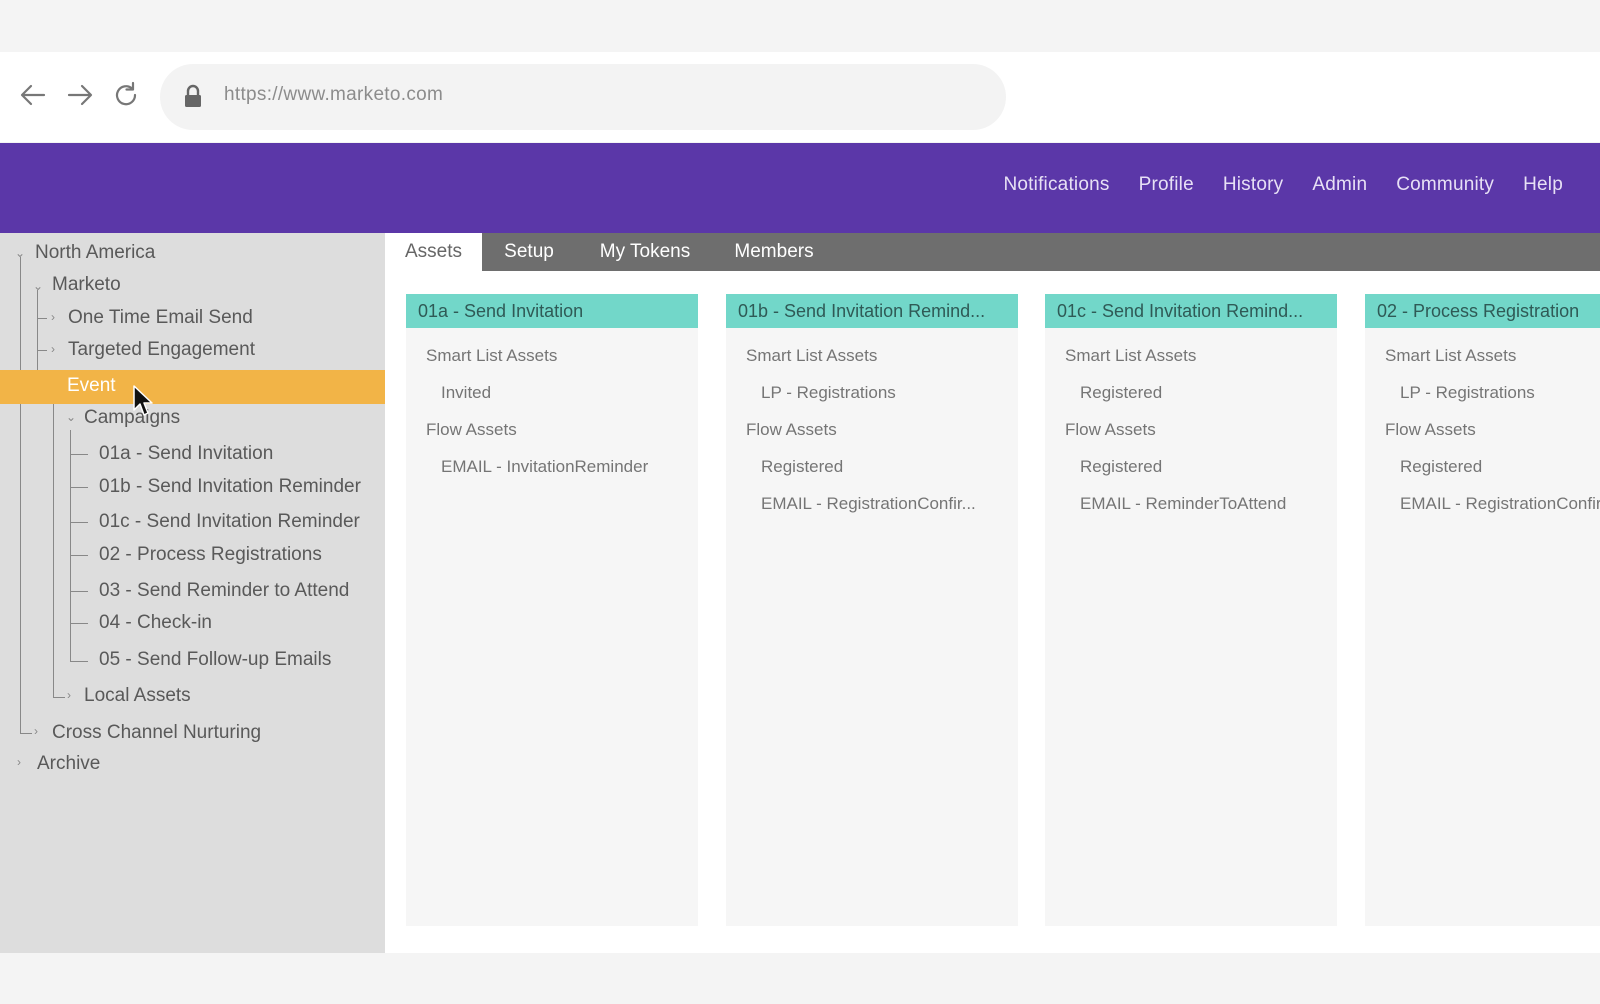  Describe the element at coordinates (156, 733) in the screenshot. I see `tree-item-cross-channel-nurturing: Cross Channel Nurturing` at that location.